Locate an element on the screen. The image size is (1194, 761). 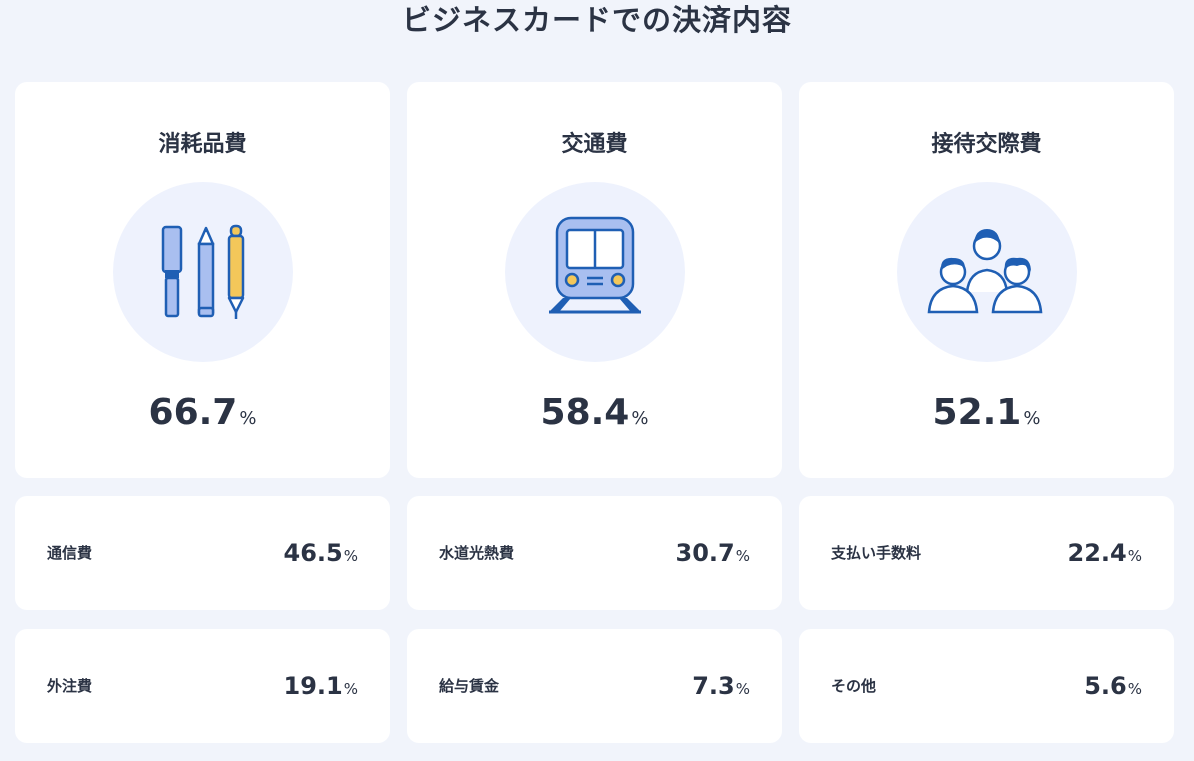
stationery-icon is located at coordinates (203, 272).